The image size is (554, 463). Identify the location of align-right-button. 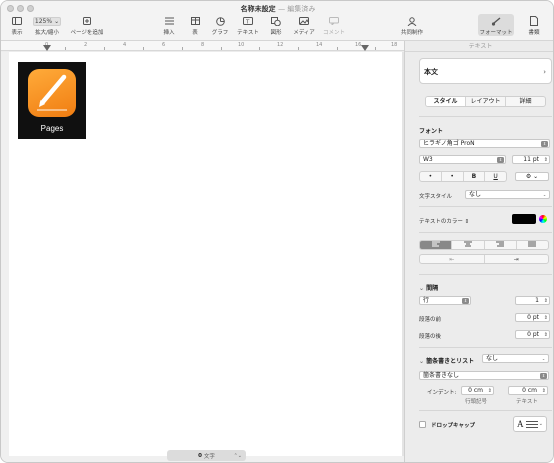
(501, 245).